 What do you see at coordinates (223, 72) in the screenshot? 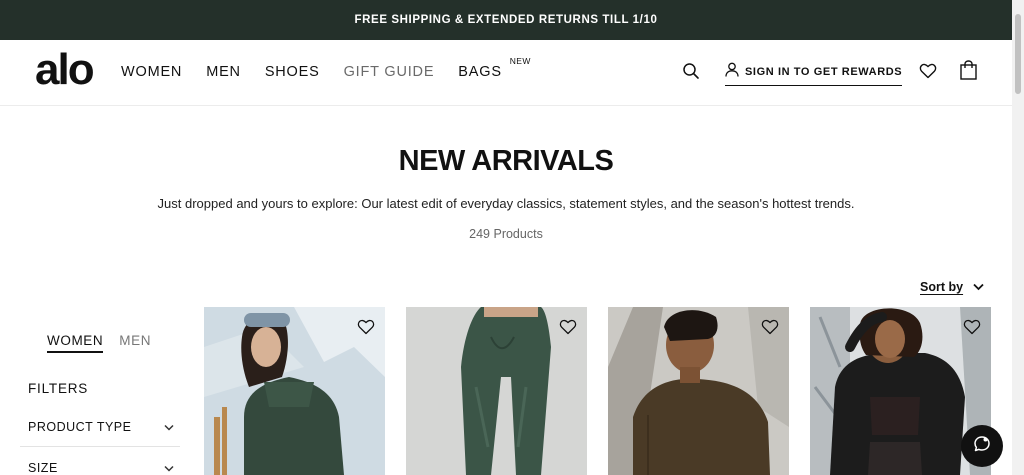
I see `nav-men: MEN` at bounding box center [223, 72].